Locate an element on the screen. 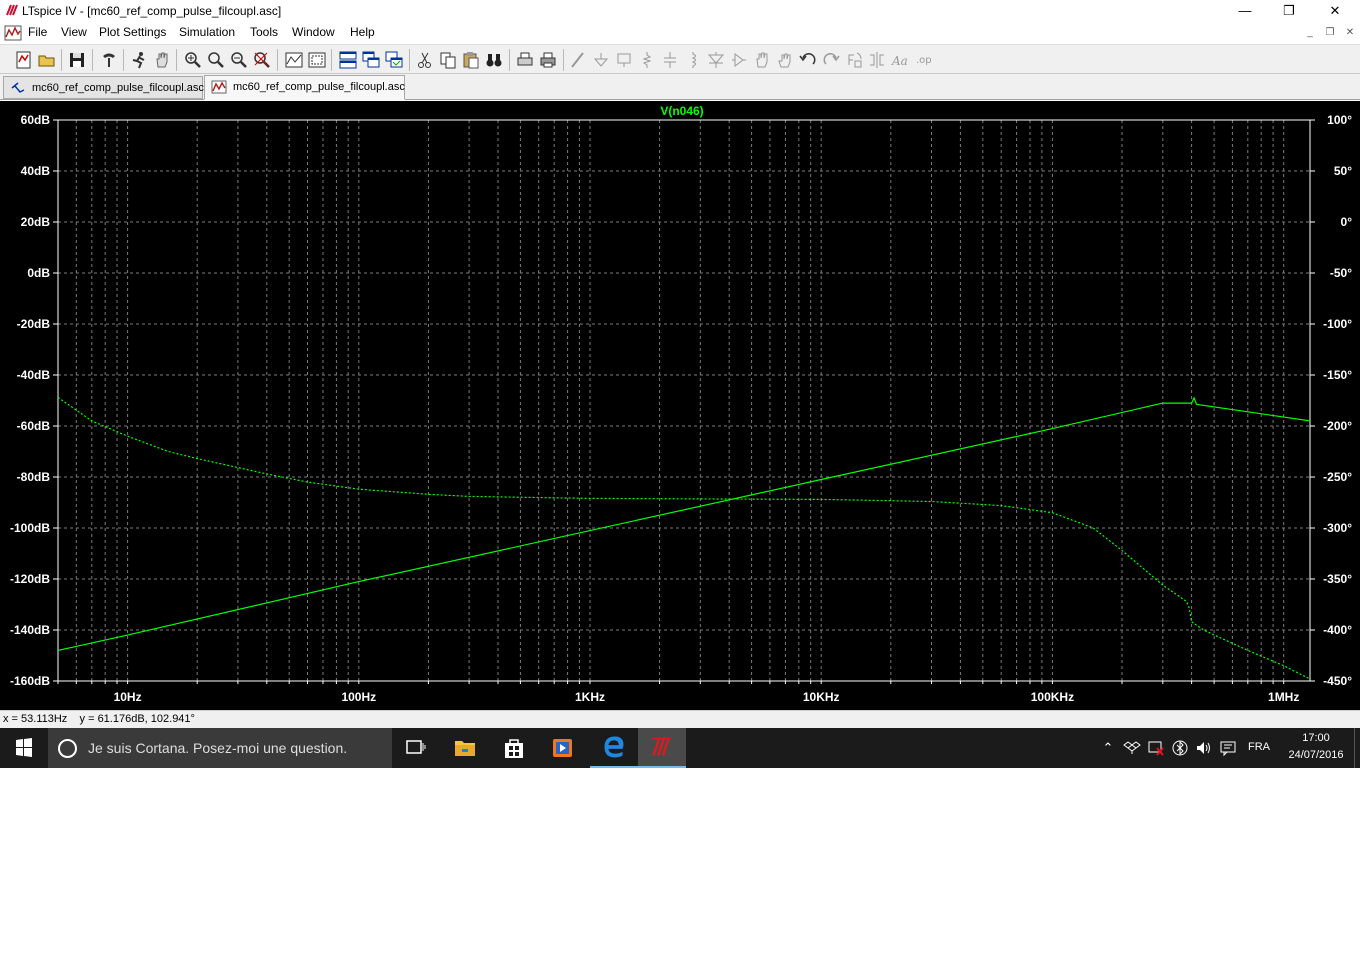  store-icon is located at coordinates (514, 748).